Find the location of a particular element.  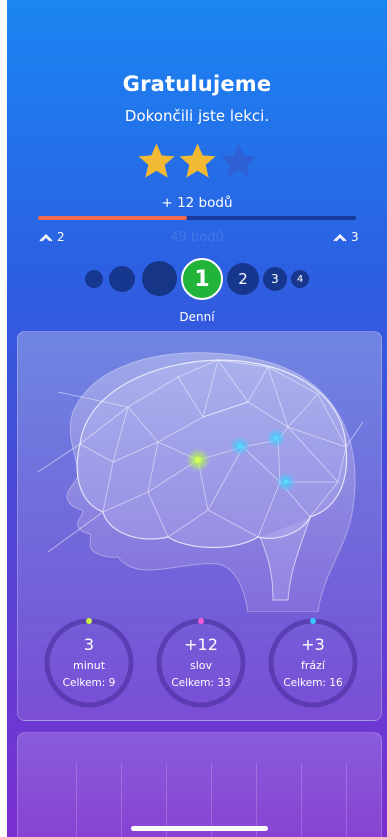

stat-value: +3 is located at coordinates (313, 644).